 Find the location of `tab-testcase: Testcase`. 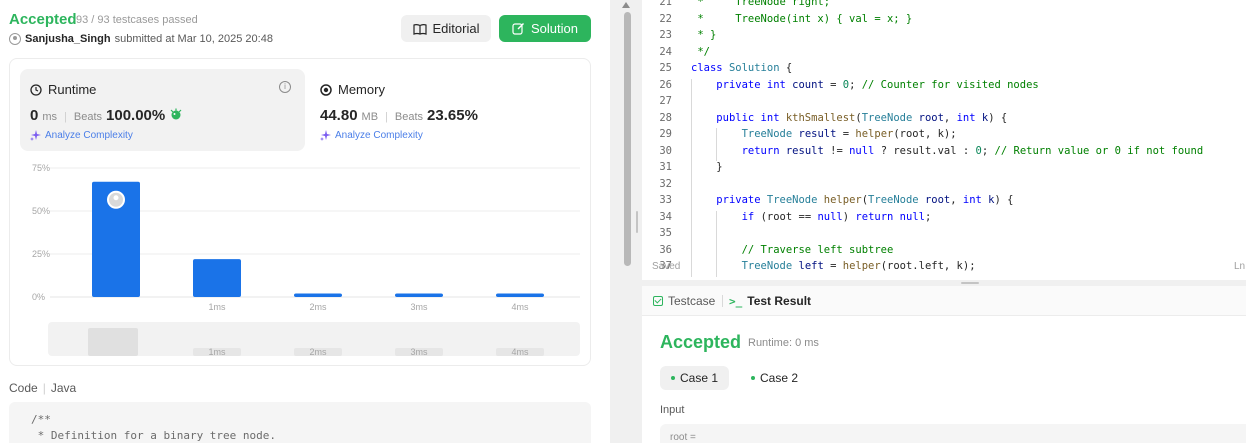

tab-testcase: Testcase is located at coordinates (684, 301).